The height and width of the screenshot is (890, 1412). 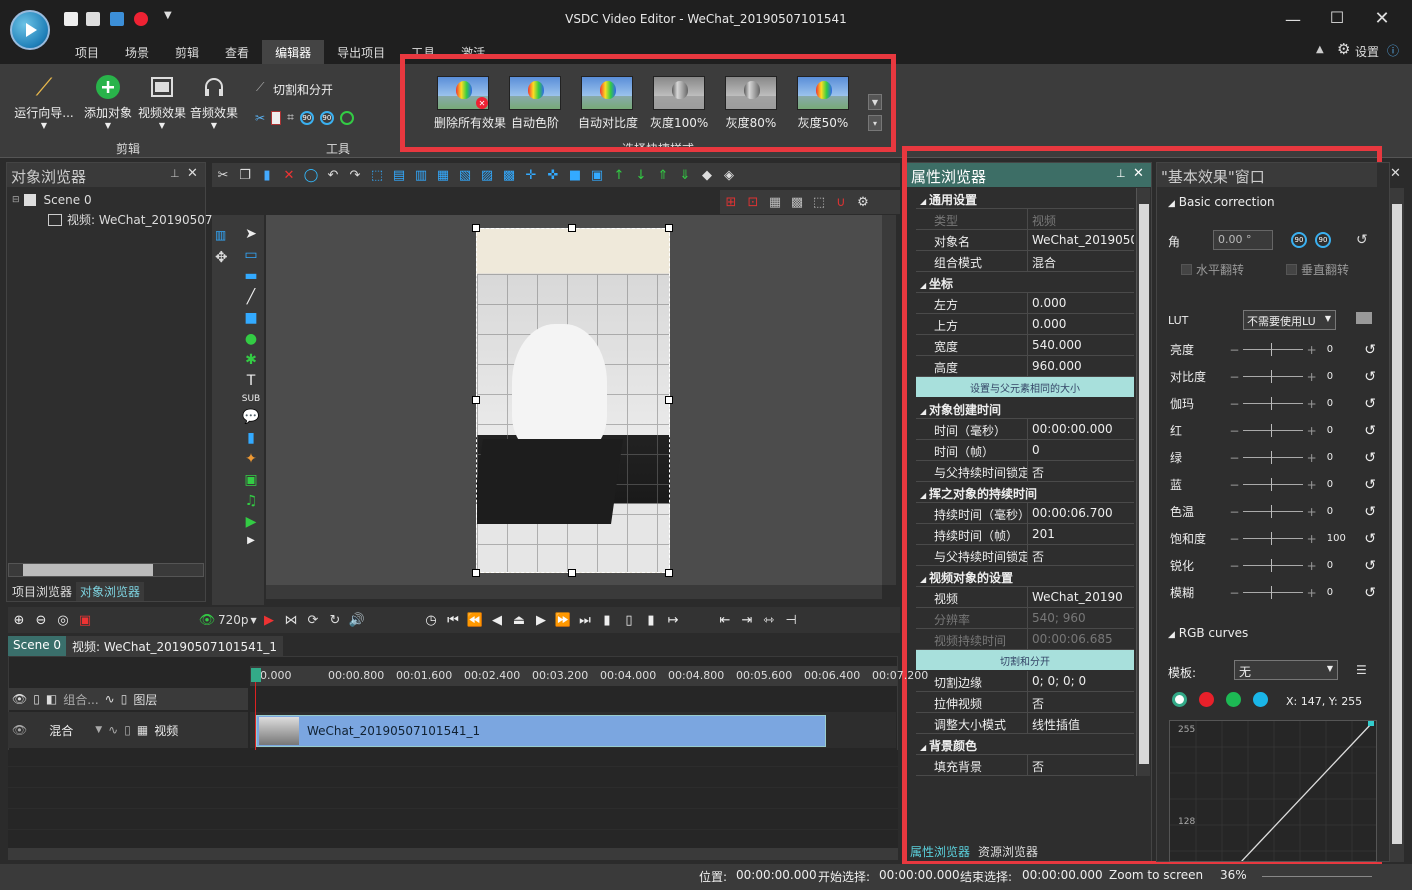 What do you see at coordinates (1081, 450) in the screenshot?
I see `property-value: 0` at bounding box center [1081, 450].